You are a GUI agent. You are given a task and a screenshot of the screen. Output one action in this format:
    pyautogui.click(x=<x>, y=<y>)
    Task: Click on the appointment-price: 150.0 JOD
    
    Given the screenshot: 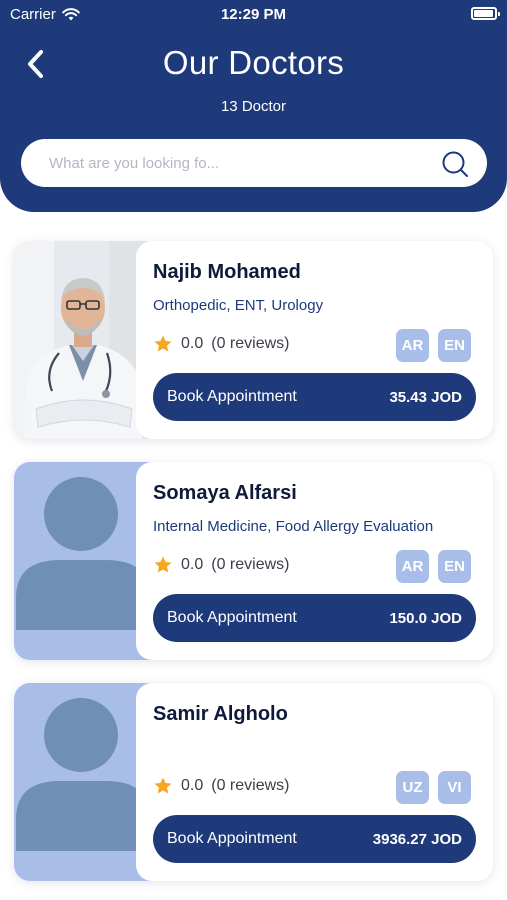 What is the action you would take?
    pyautogui.click(x=425, y=618)
    